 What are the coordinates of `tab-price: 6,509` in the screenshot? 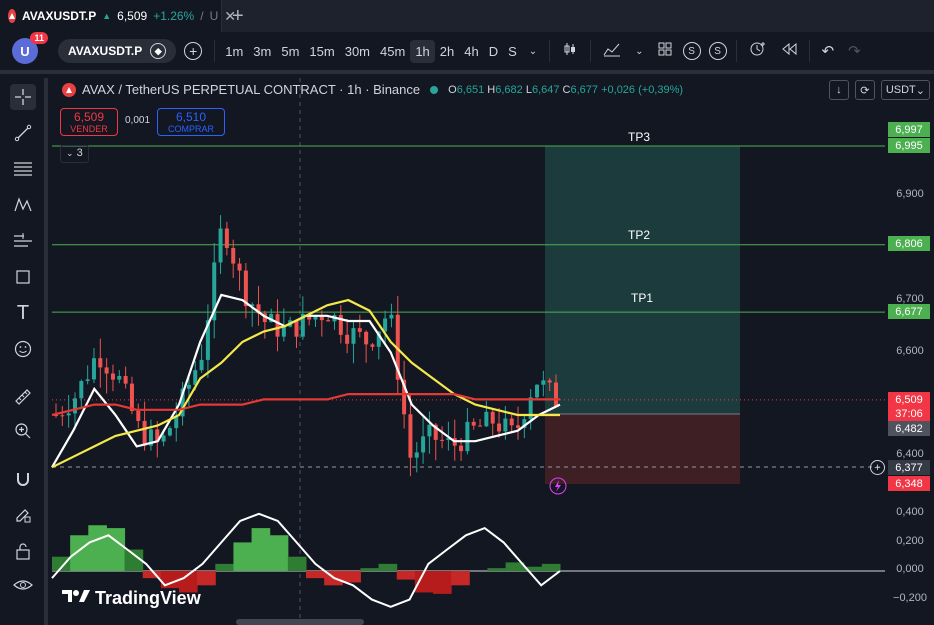 It's located at (132, 16).